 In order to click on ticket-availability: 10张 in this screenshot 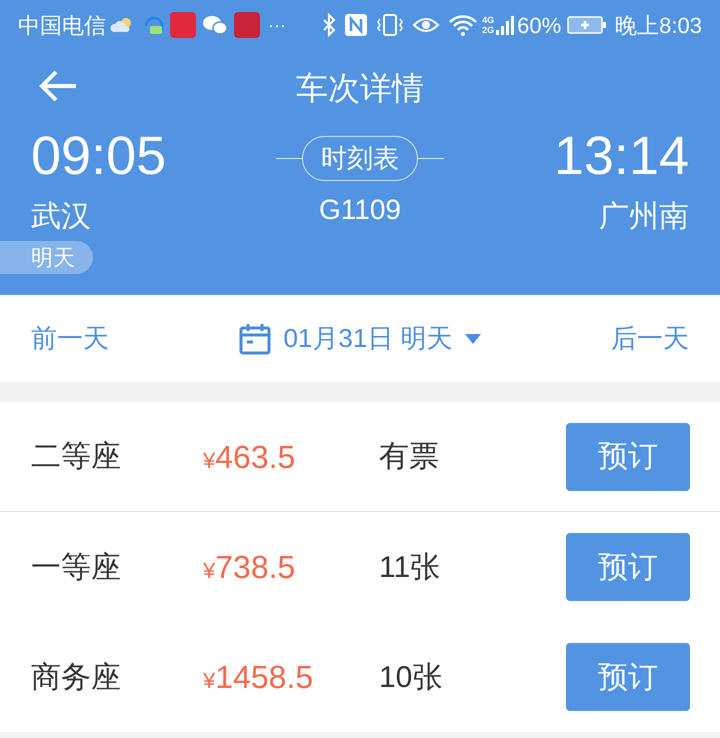, I will do `click(410, 678)`.